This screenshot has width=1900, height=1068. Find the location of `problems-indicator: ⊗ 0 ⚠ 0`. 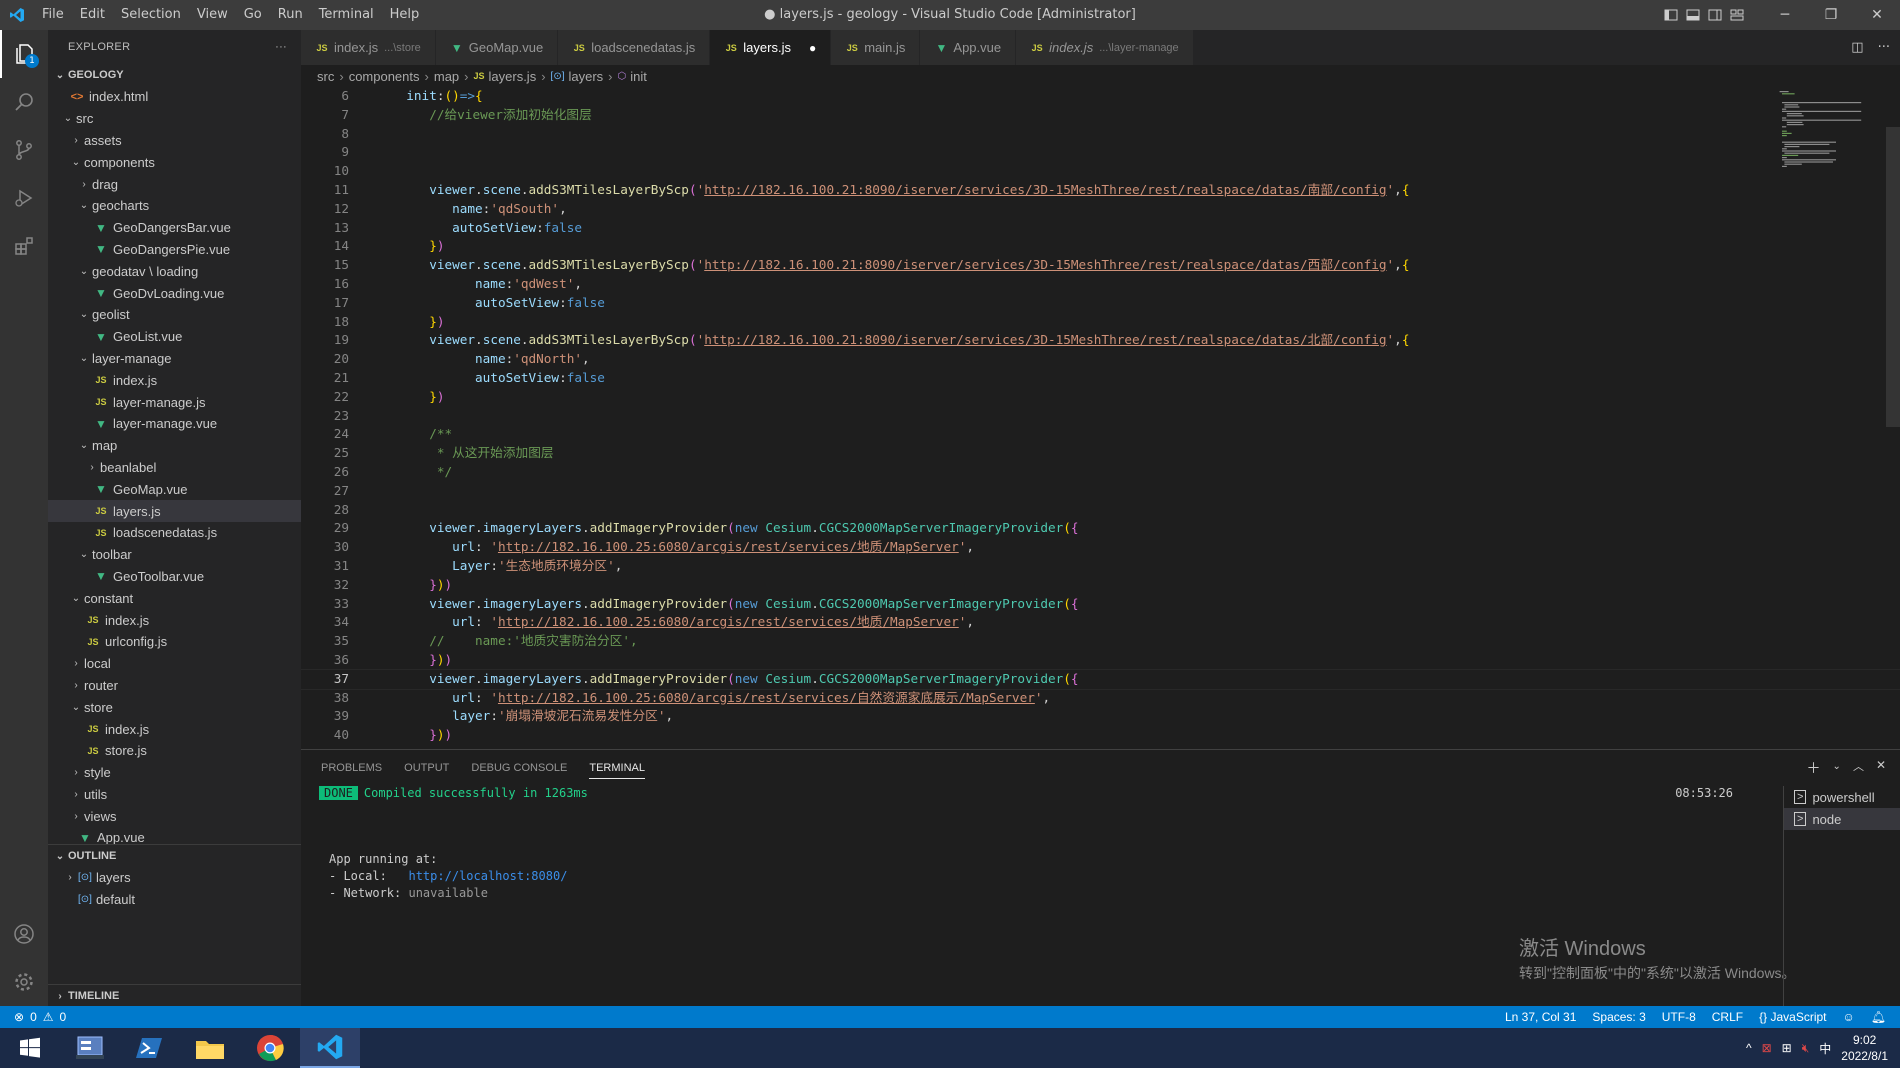

problems-indicator: ⊗ 0 ⚠ 0 is located at coordinates (33, 1017).